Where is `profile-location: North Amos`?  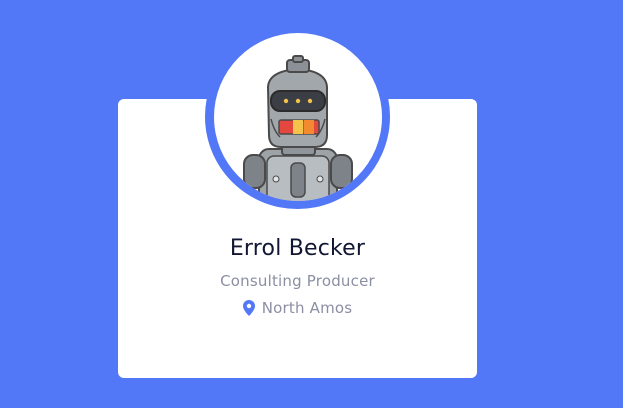 profile-location: North Amos is located at coordinates (297, 308).